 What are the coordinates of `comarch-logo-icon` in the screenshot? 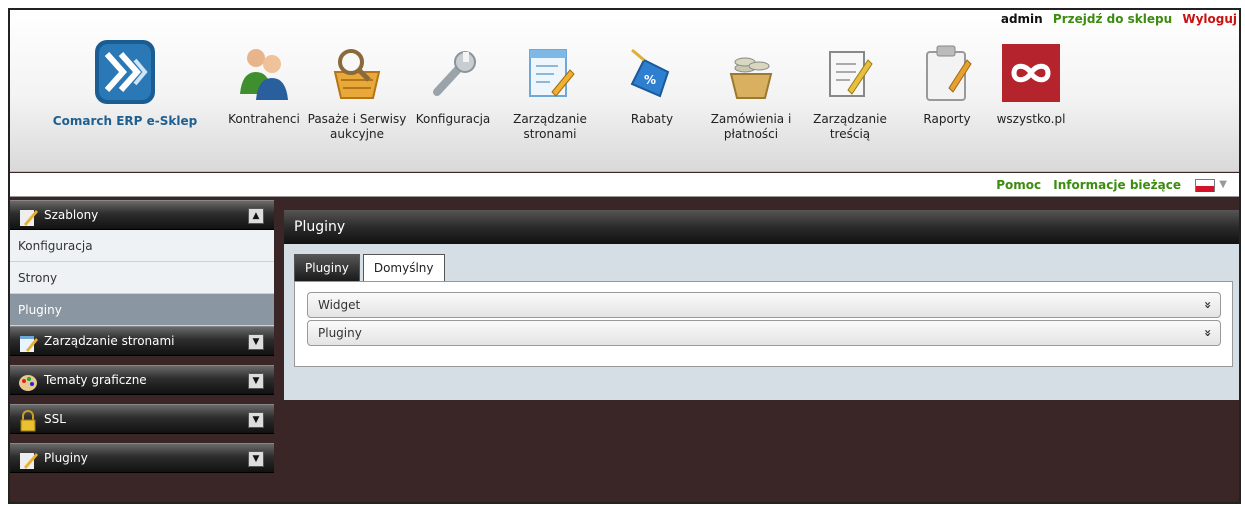 It's located at (125, 72).